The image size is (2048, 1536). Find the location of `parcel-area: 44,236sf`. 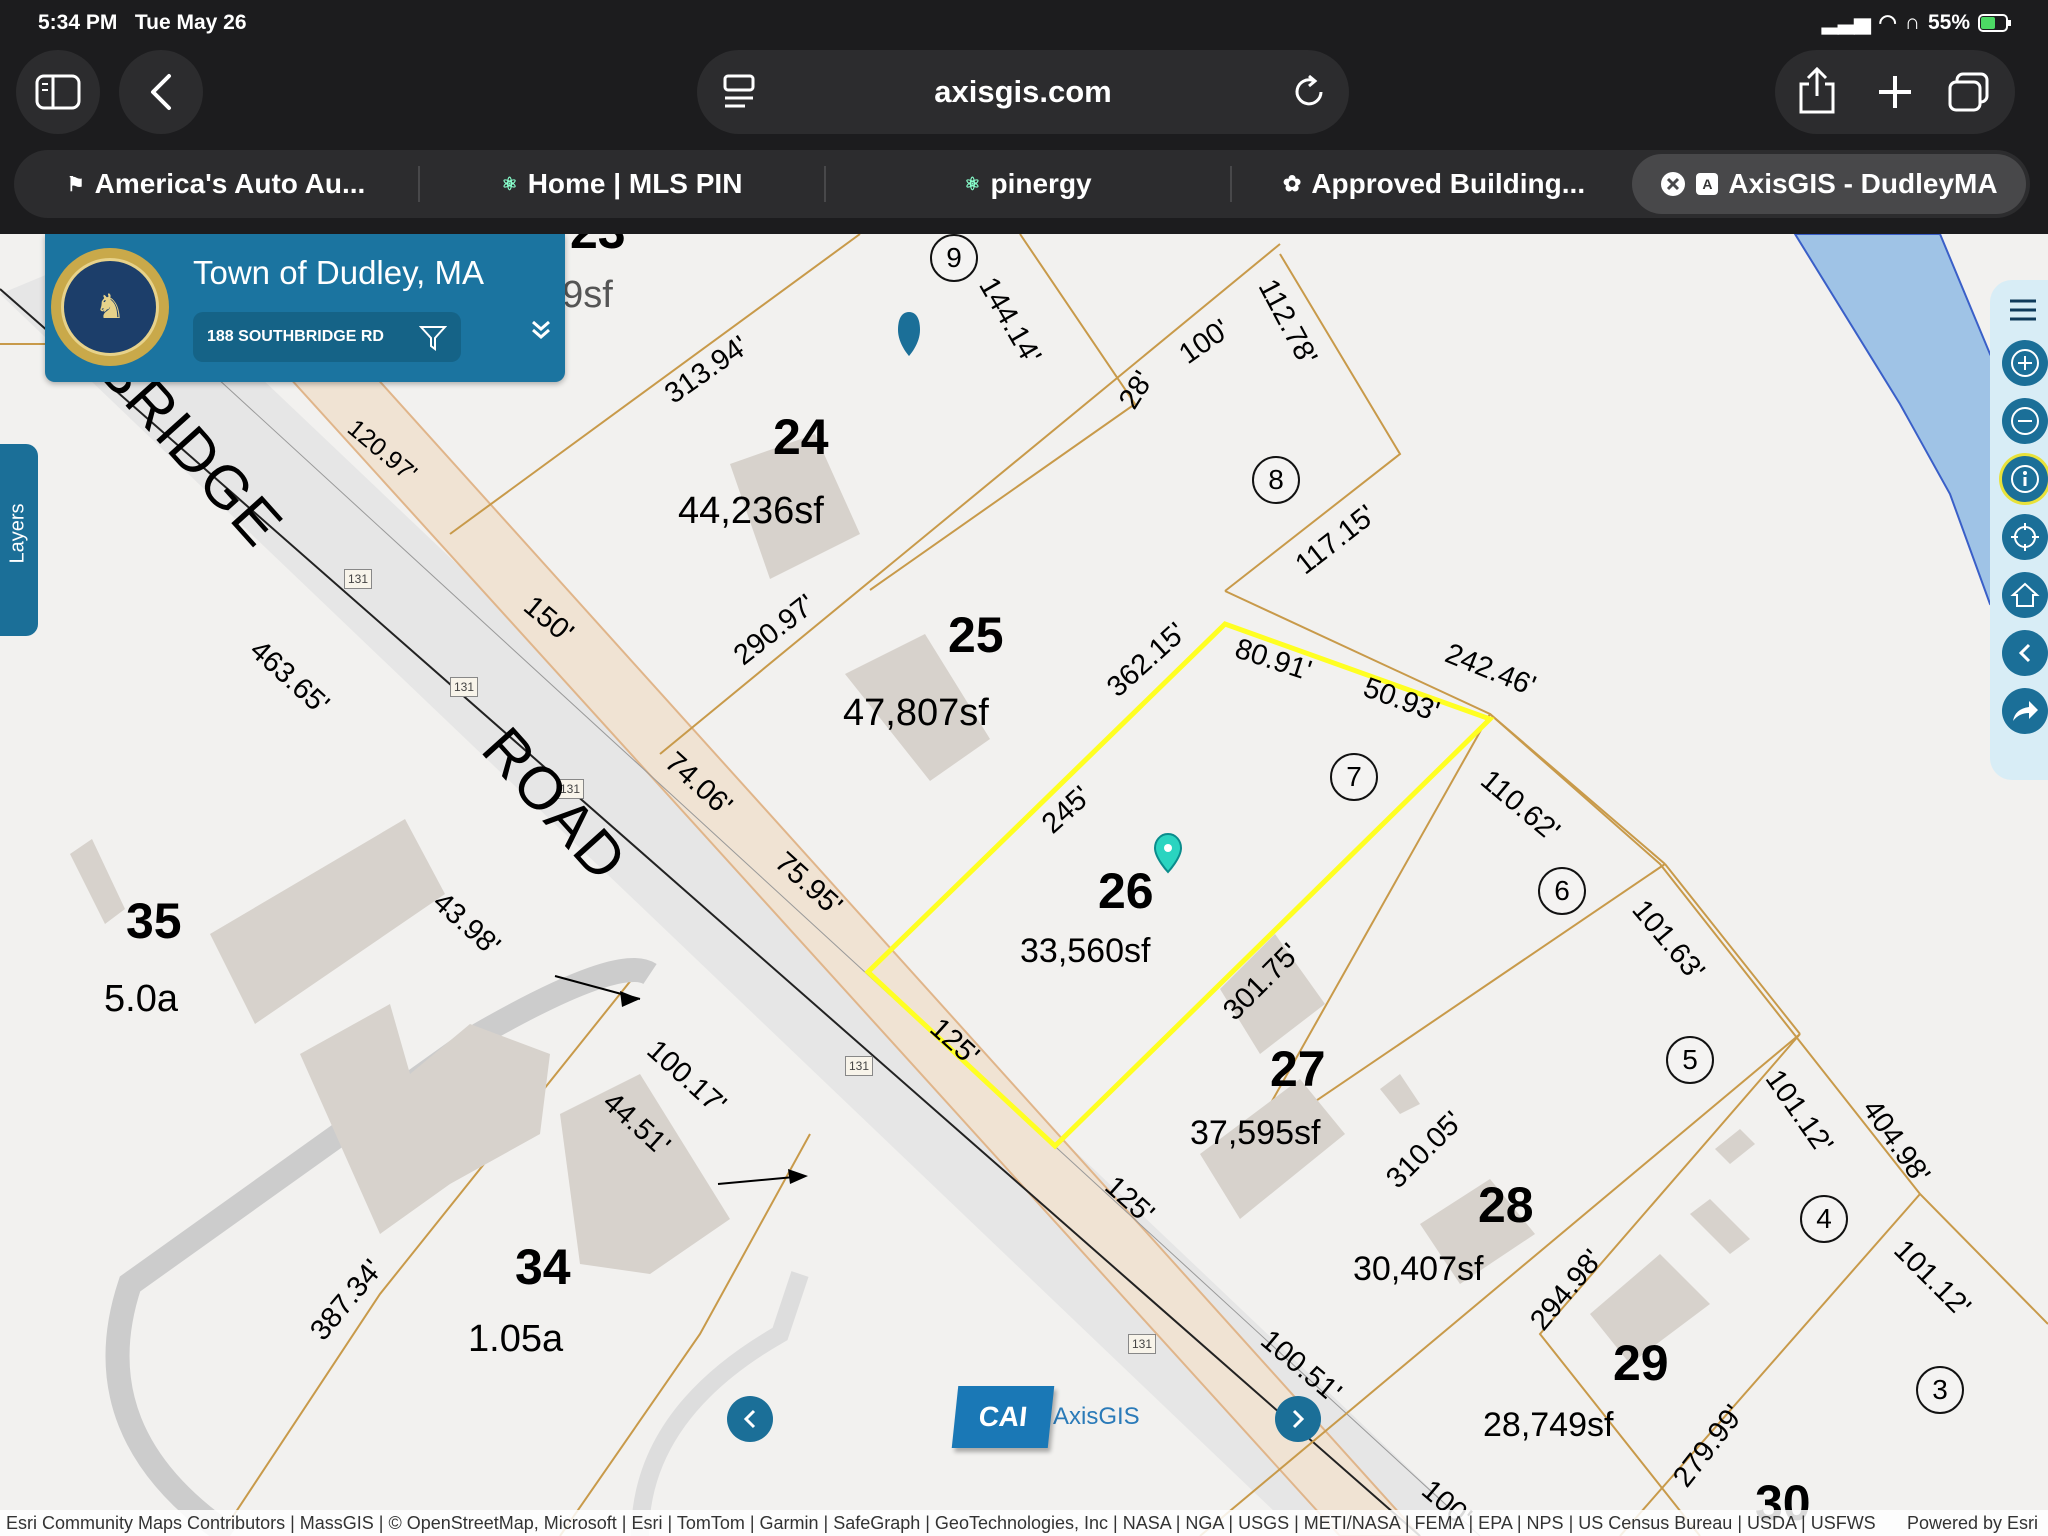

parcel-area: 44,236sf is located at coordinates (751, 511).